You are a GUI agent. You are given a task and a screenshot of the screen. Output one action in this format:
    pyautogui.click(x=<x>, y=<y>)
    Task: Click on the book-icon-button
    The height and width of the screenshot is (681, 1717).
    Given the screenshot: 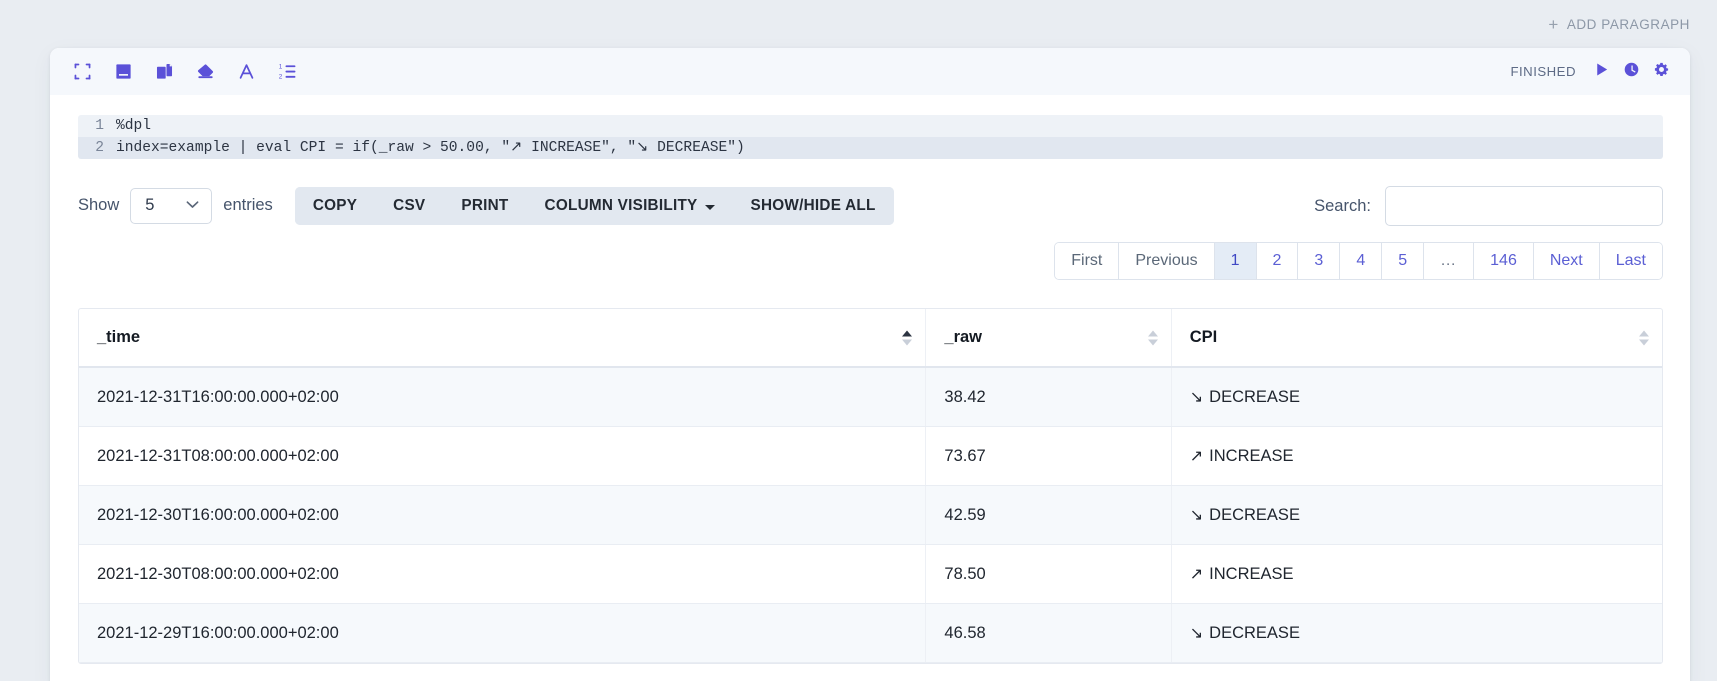 What is the action you would take?
    pyautogui.click(x=123, y=71)
    